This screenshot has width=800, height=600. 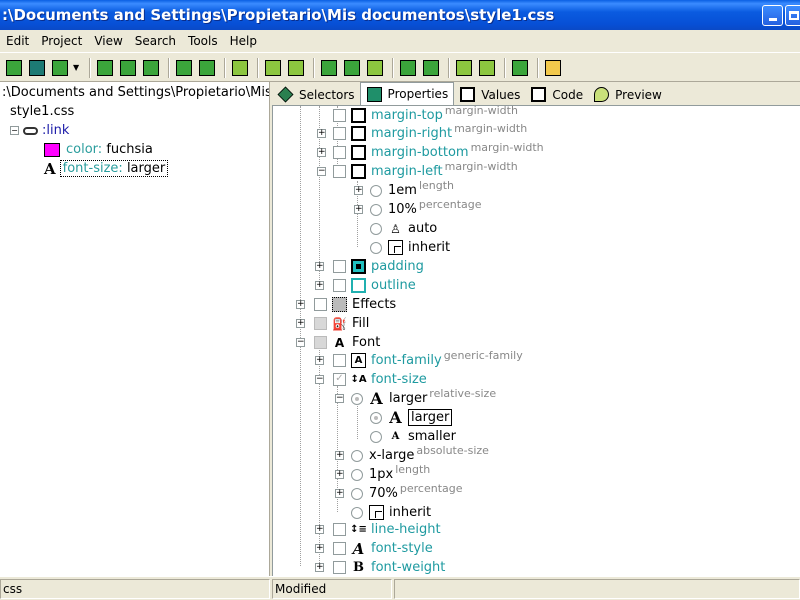 I want to click on selected-property: font-size: larger, so click(x=114, y=168).